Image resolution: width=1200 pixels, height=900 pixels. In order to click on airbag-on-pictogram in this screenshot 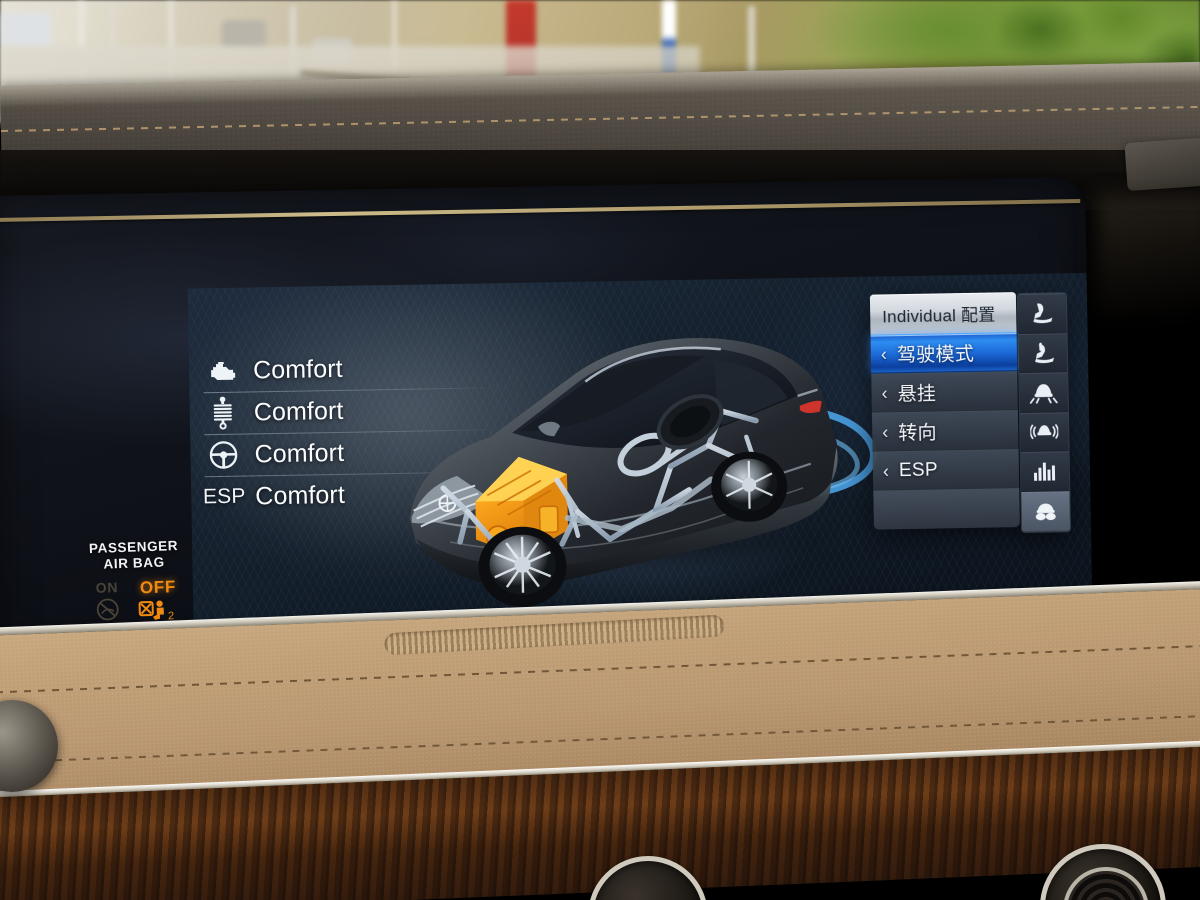, I will do `click(107, 609)`.